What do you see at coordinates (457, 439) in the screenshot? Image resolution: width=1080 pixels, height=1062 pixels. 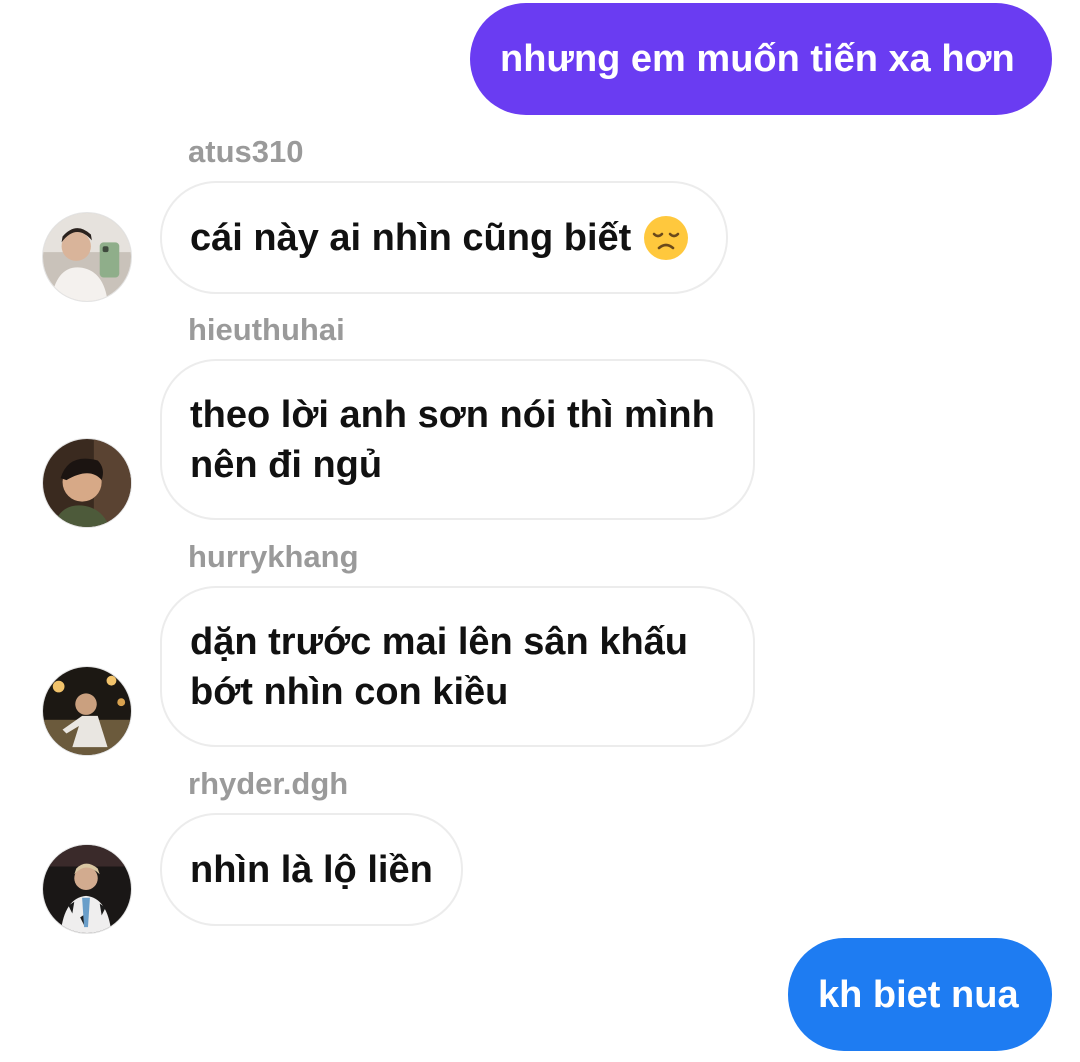 I see `incoming-message-bubble: theo lời anh sơn nói thì mình nên đi ngủ` at bounding box center [457, 439].